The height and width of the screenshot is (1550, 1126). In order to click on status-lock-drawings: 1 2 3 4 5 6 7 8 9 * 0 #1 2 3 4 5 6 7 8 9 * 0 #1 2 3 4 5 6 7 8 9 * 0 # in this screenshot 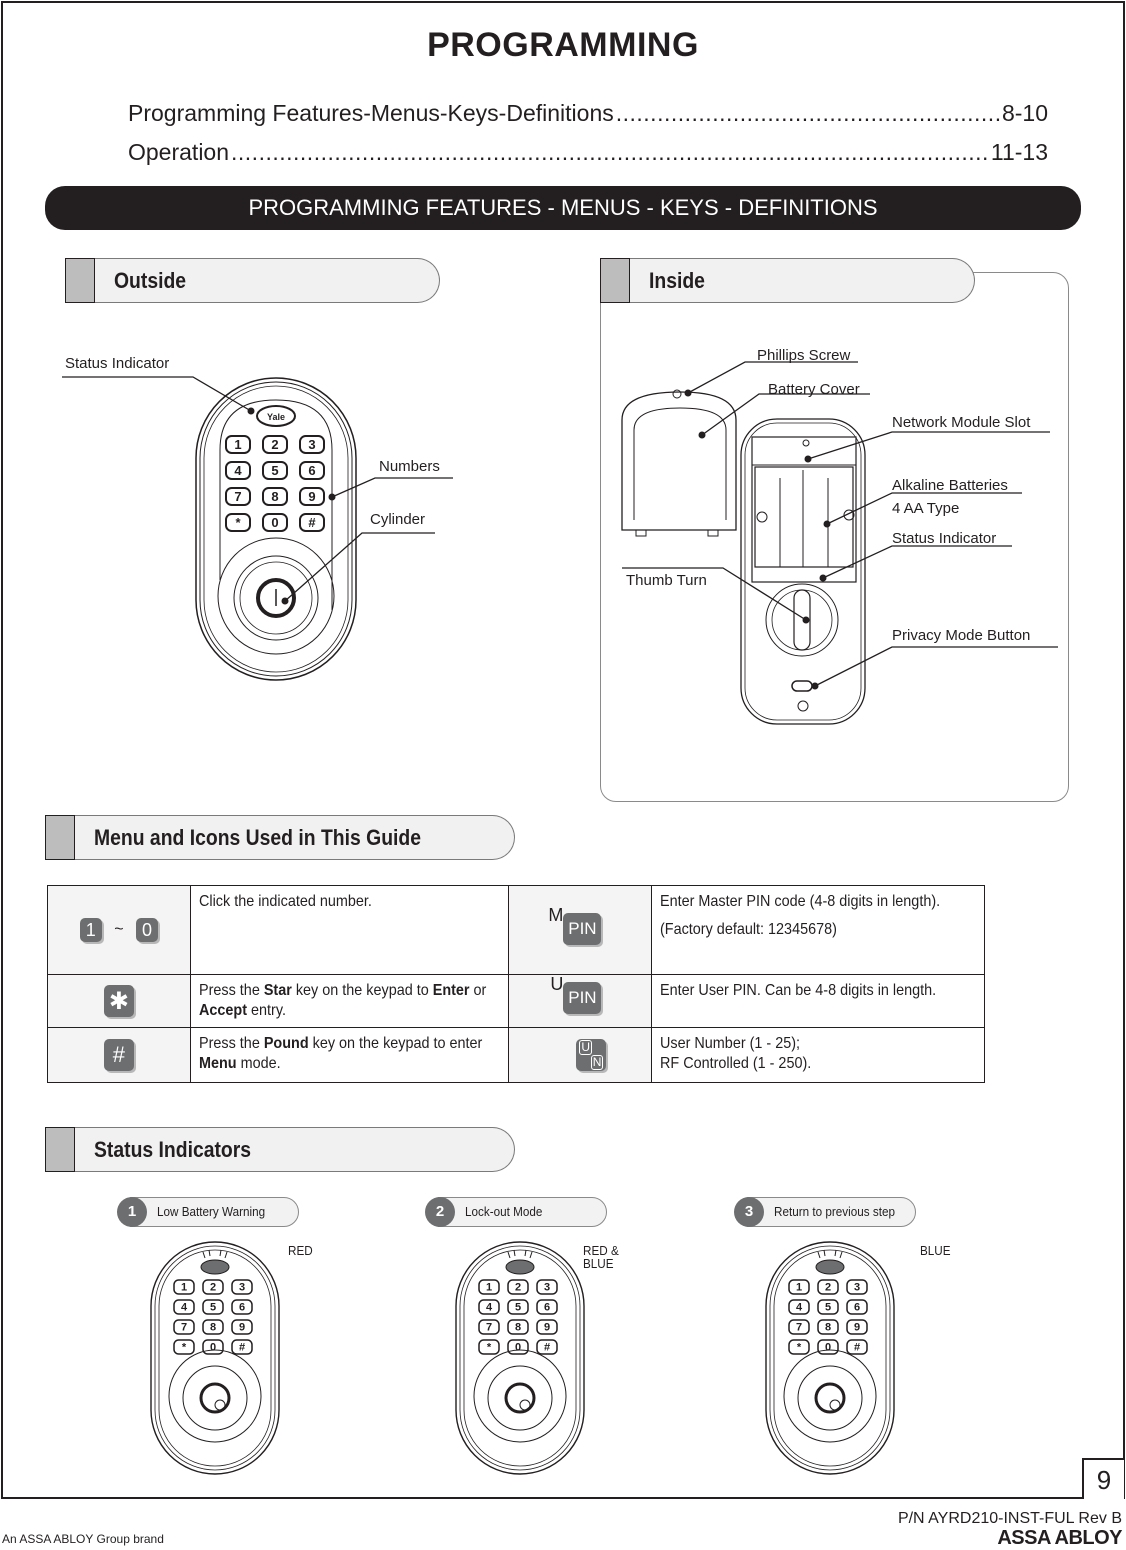, I will do `click(522, 1358)`.